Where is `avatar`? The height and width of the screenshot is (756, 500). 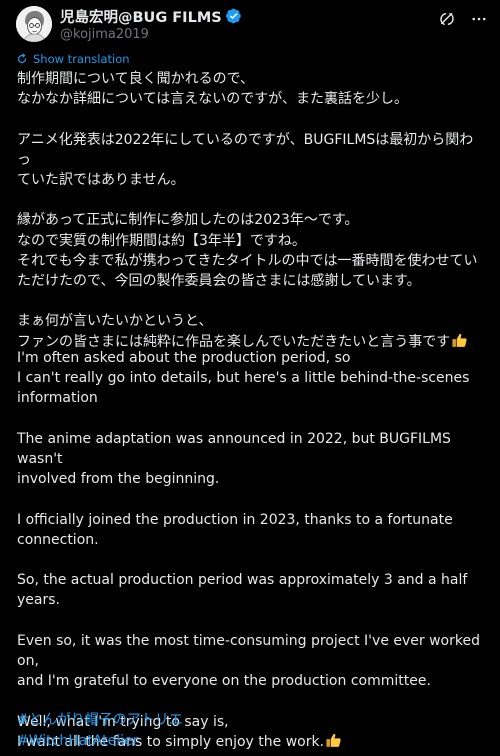
avatar is located at coordinates (34, 24).